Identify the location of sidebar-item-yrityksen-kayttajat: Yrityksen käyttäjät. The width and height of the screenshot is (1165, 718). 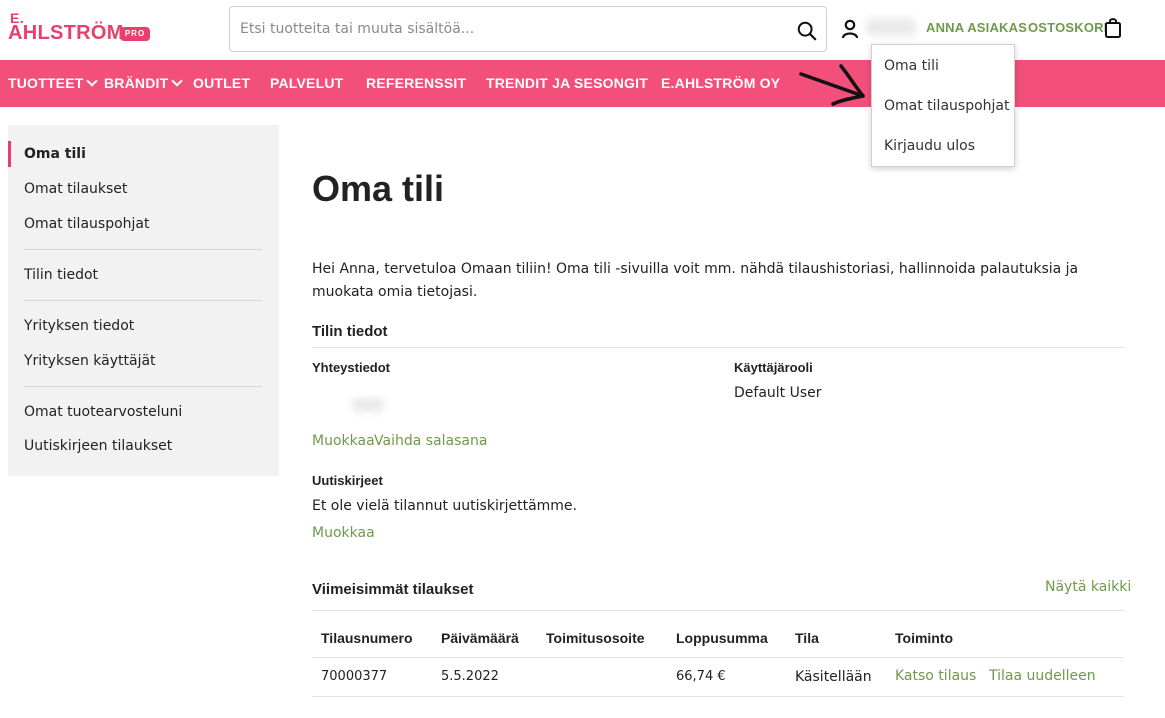
(90, 361).